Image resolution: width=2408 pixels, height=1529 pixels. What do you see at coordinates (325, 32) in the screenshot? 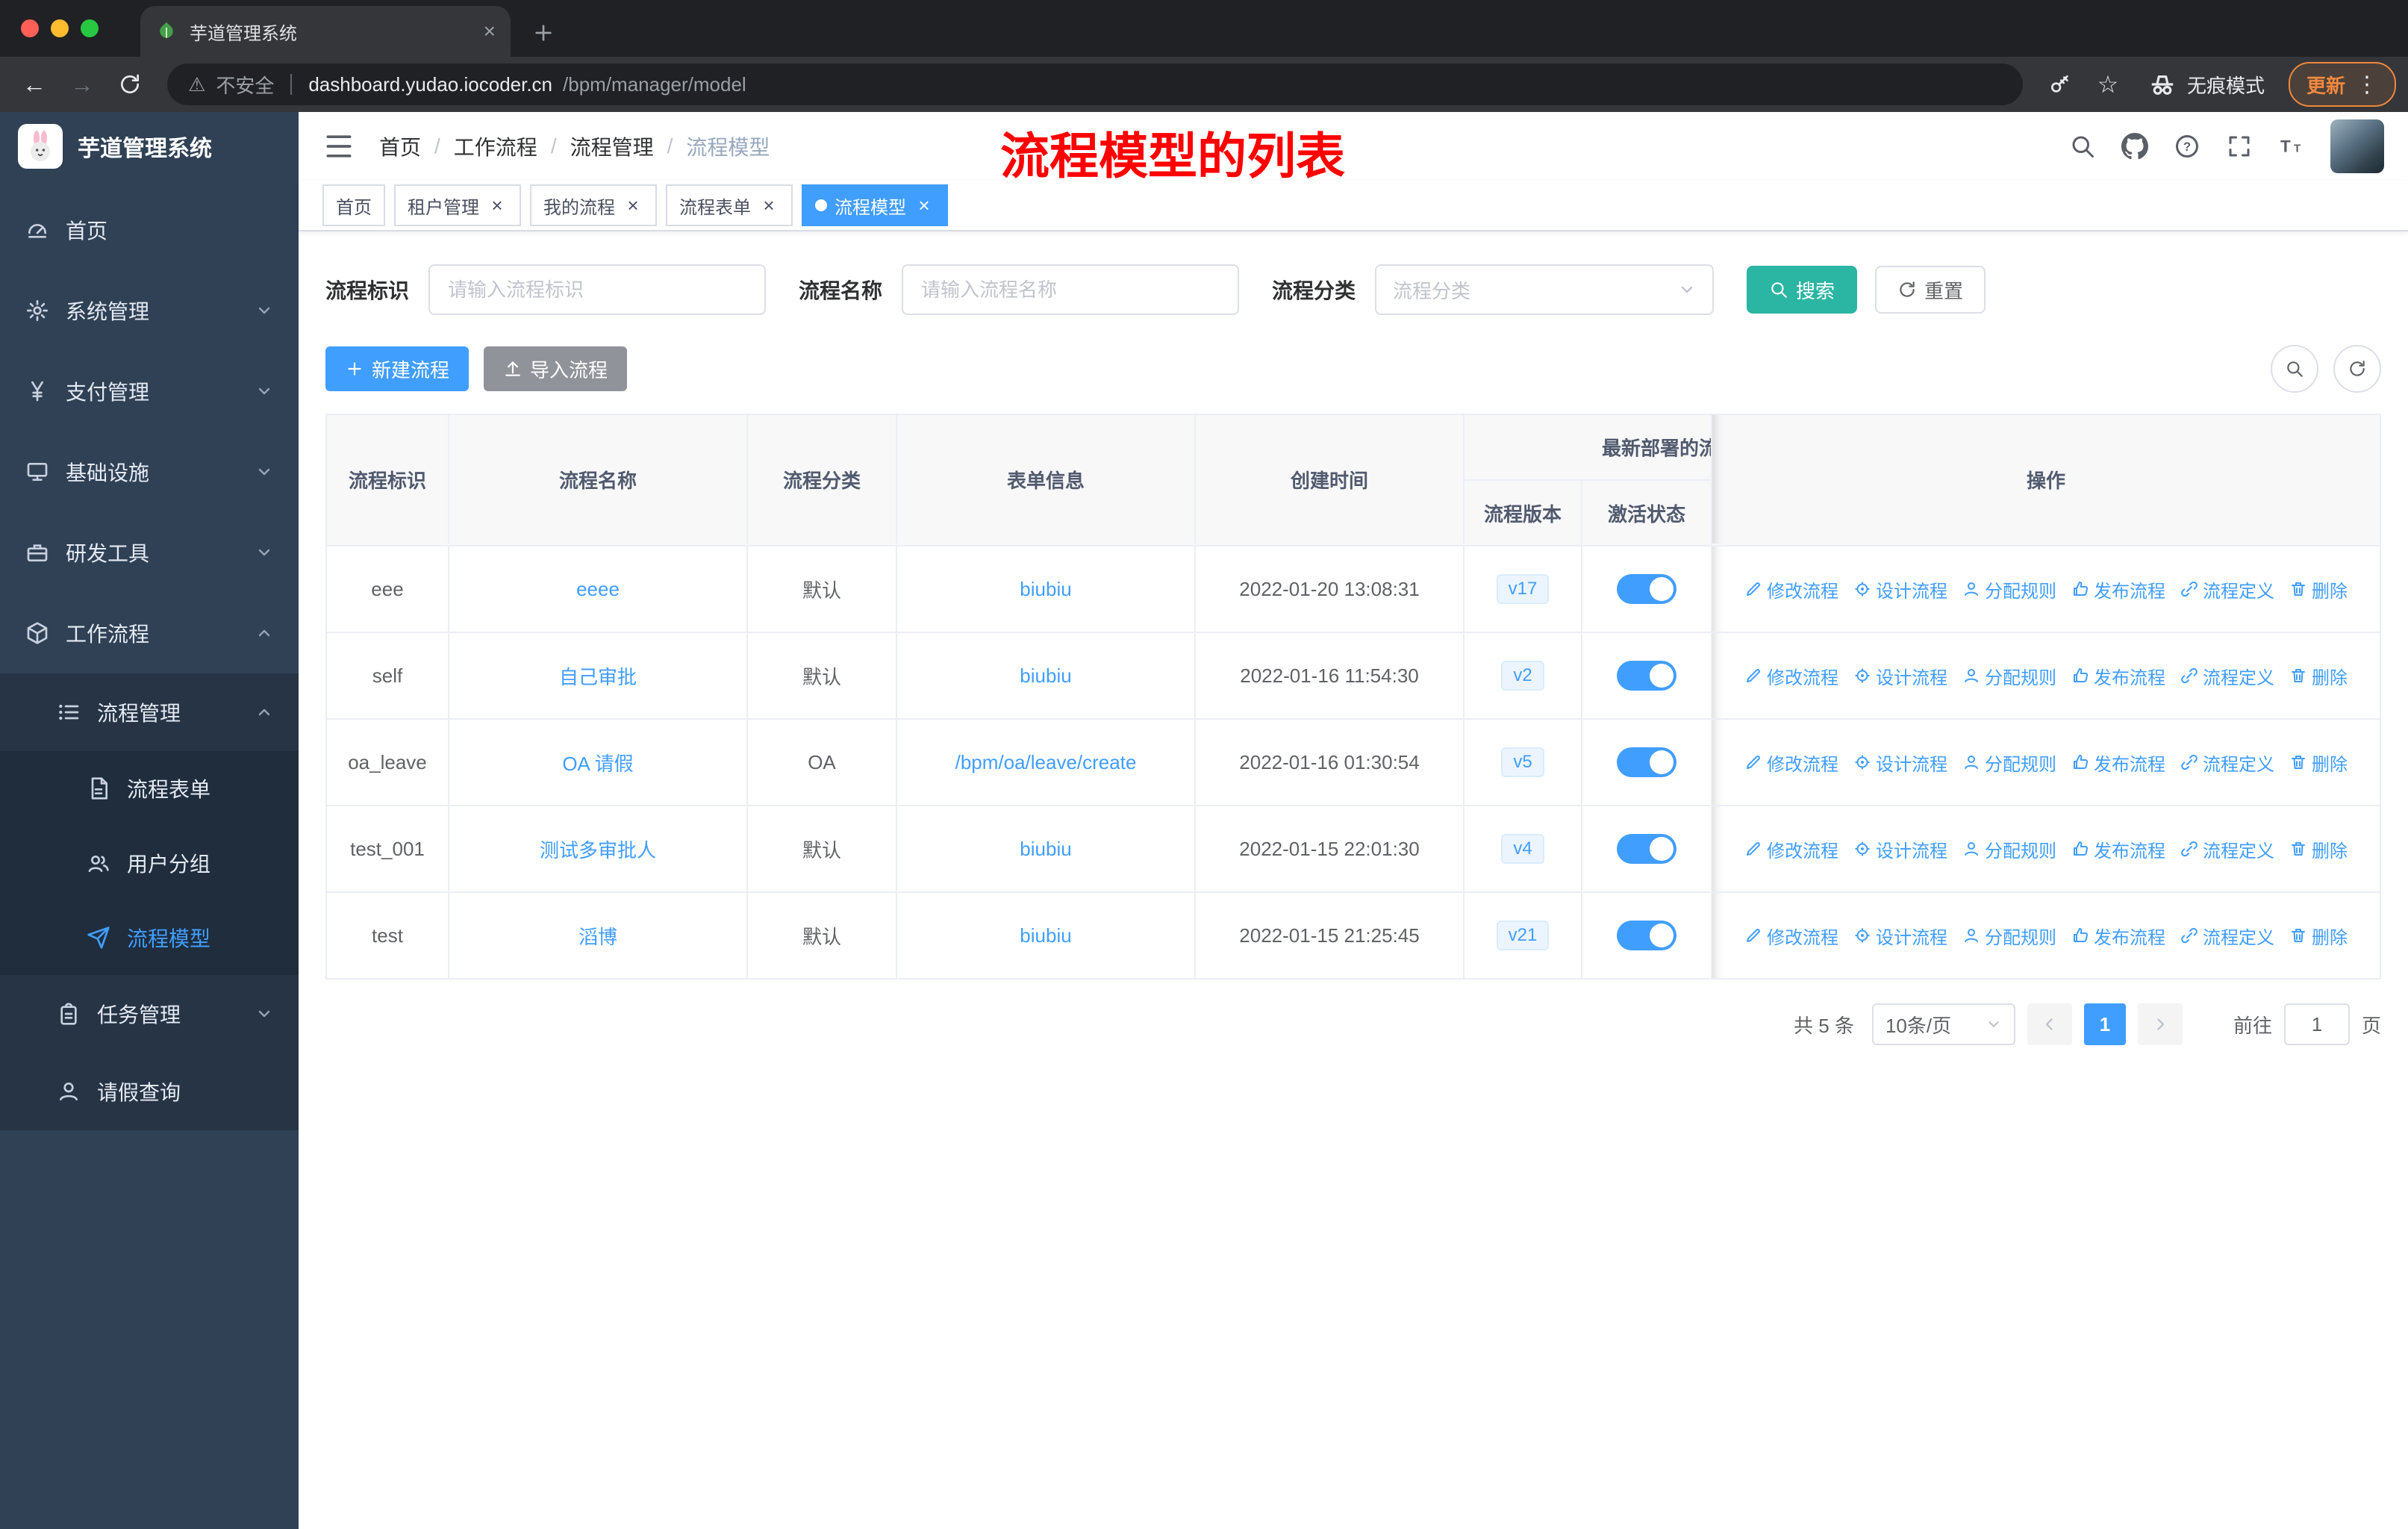
I see `browser-tab: 芋道管理系统 ×` at bounding box center [325, 32].